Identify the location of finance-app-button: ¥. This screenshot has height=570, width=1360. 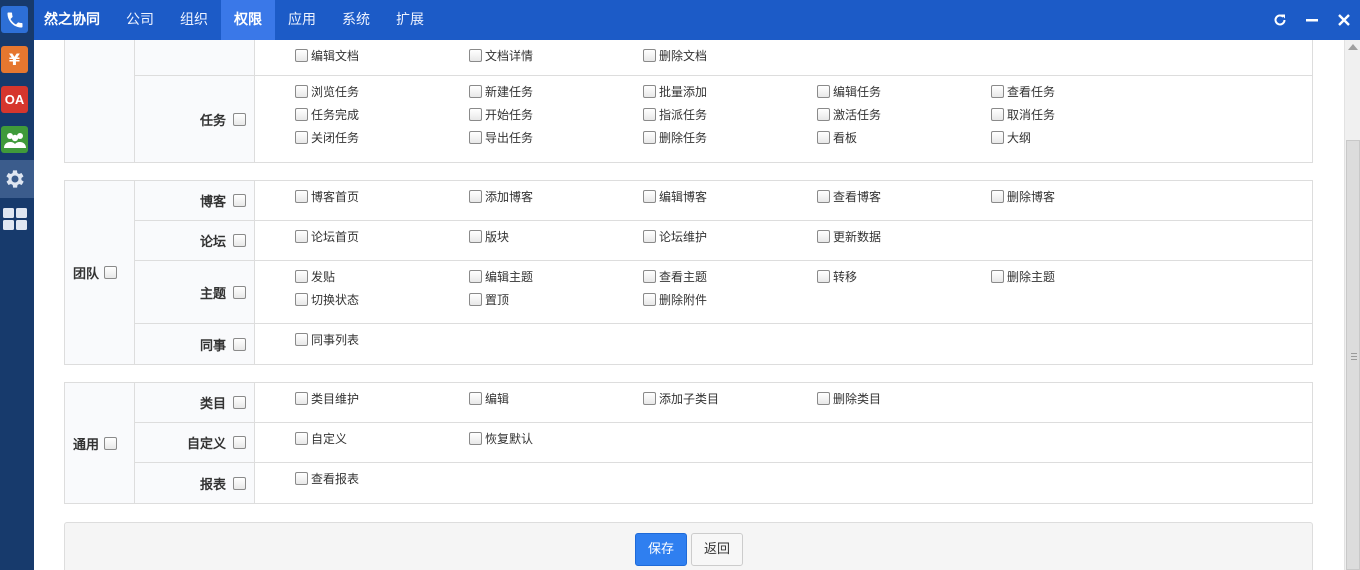
(14, 59).